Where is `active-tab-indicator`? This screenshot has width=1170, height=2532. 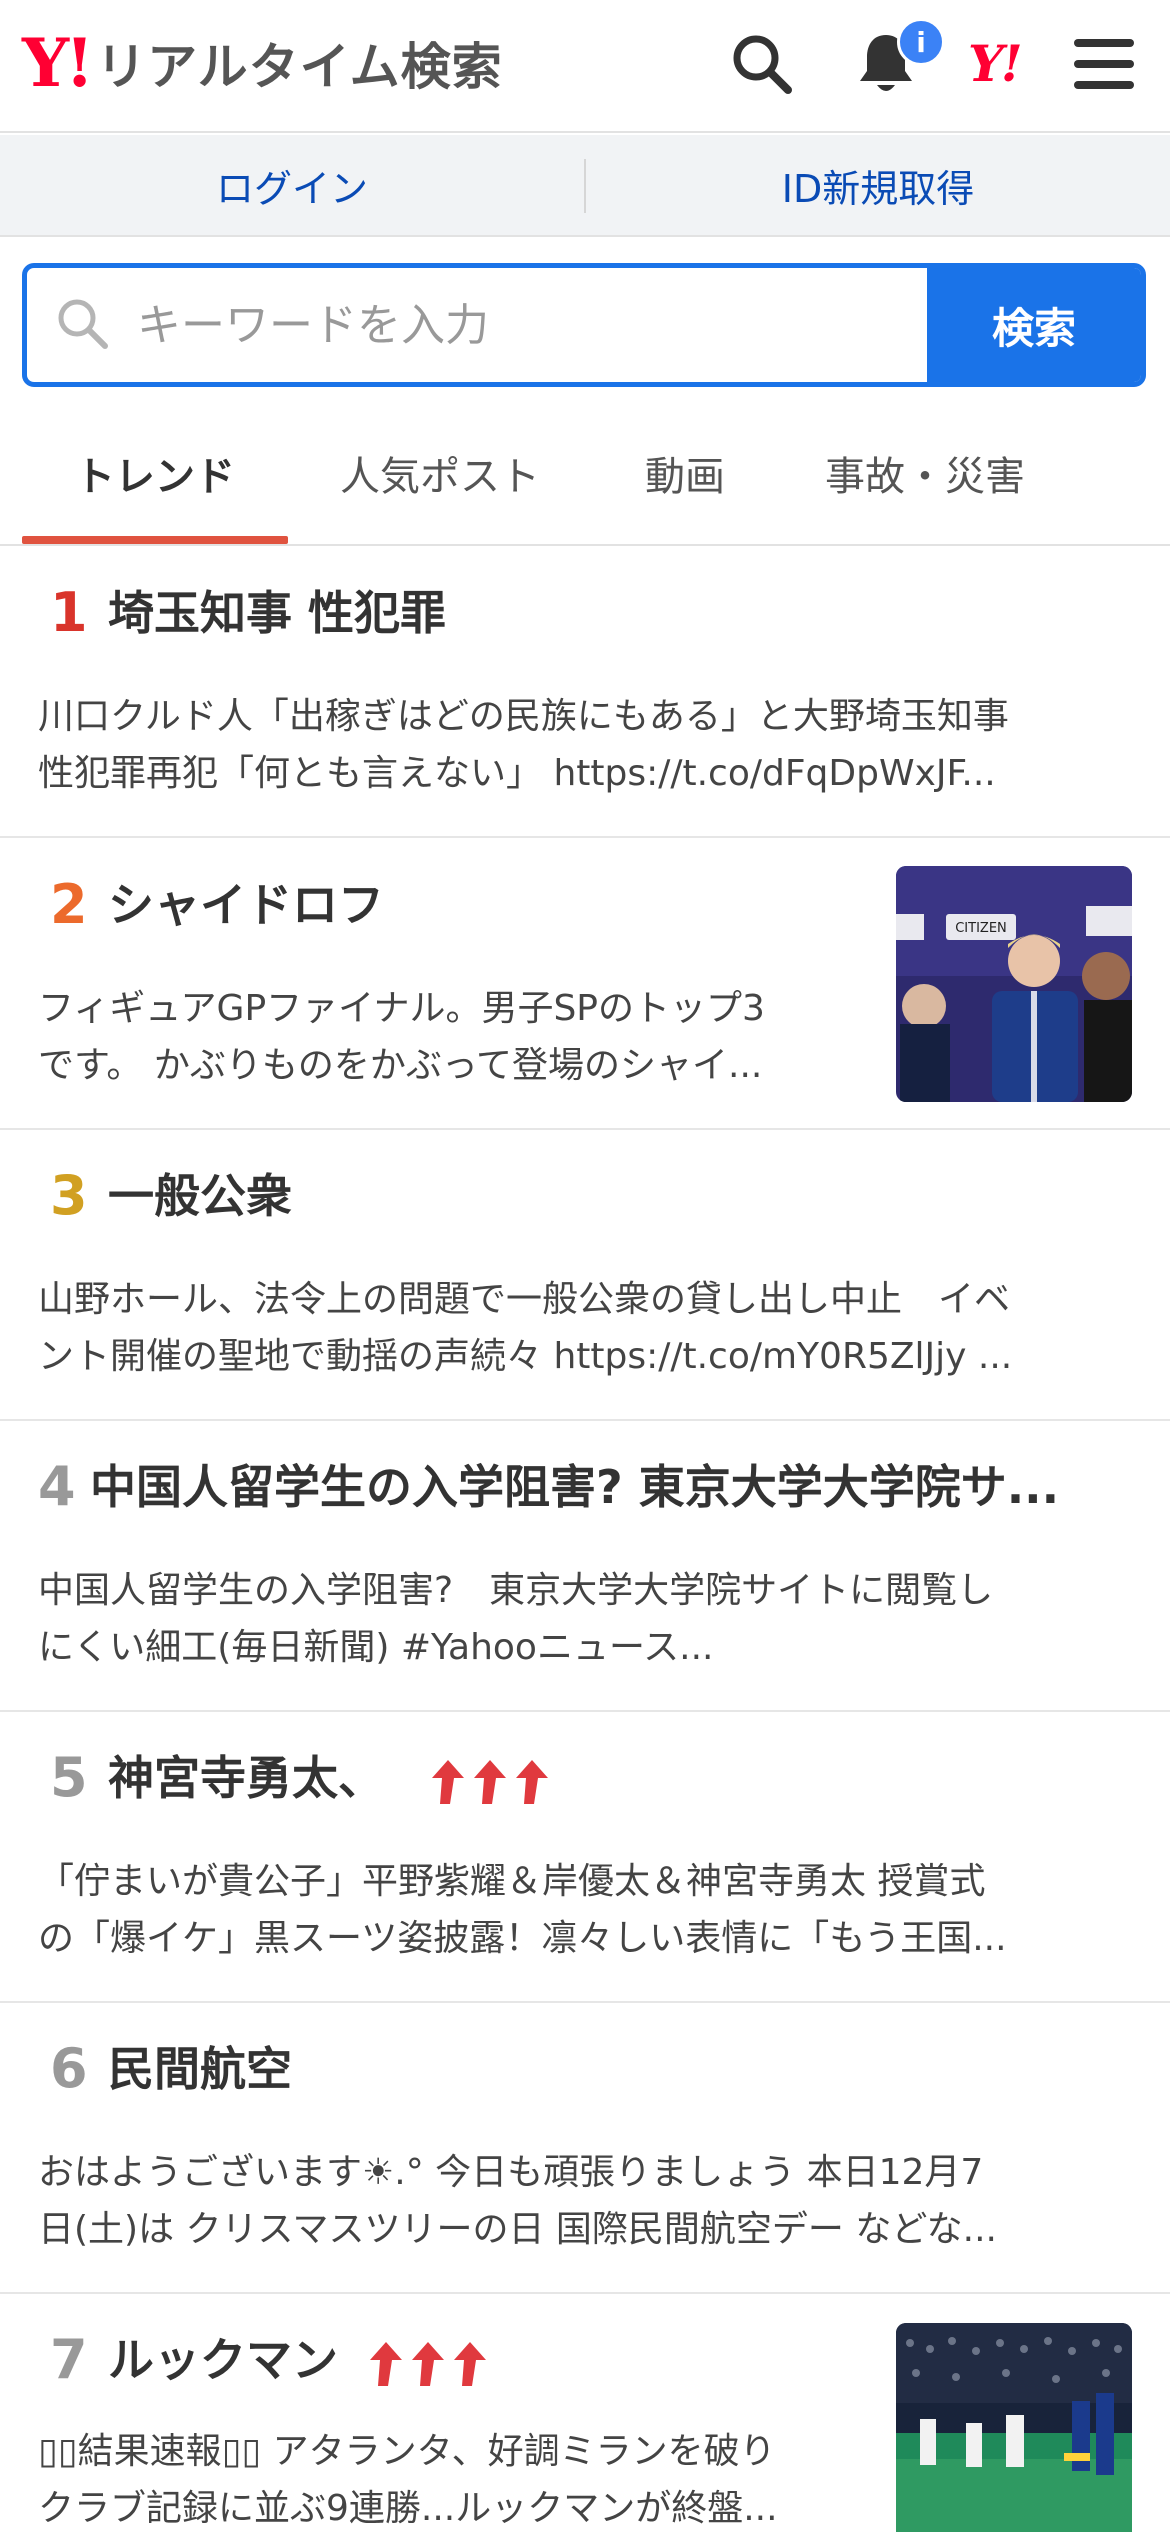
active-tab-indicator is located at coordinates (155, 540).